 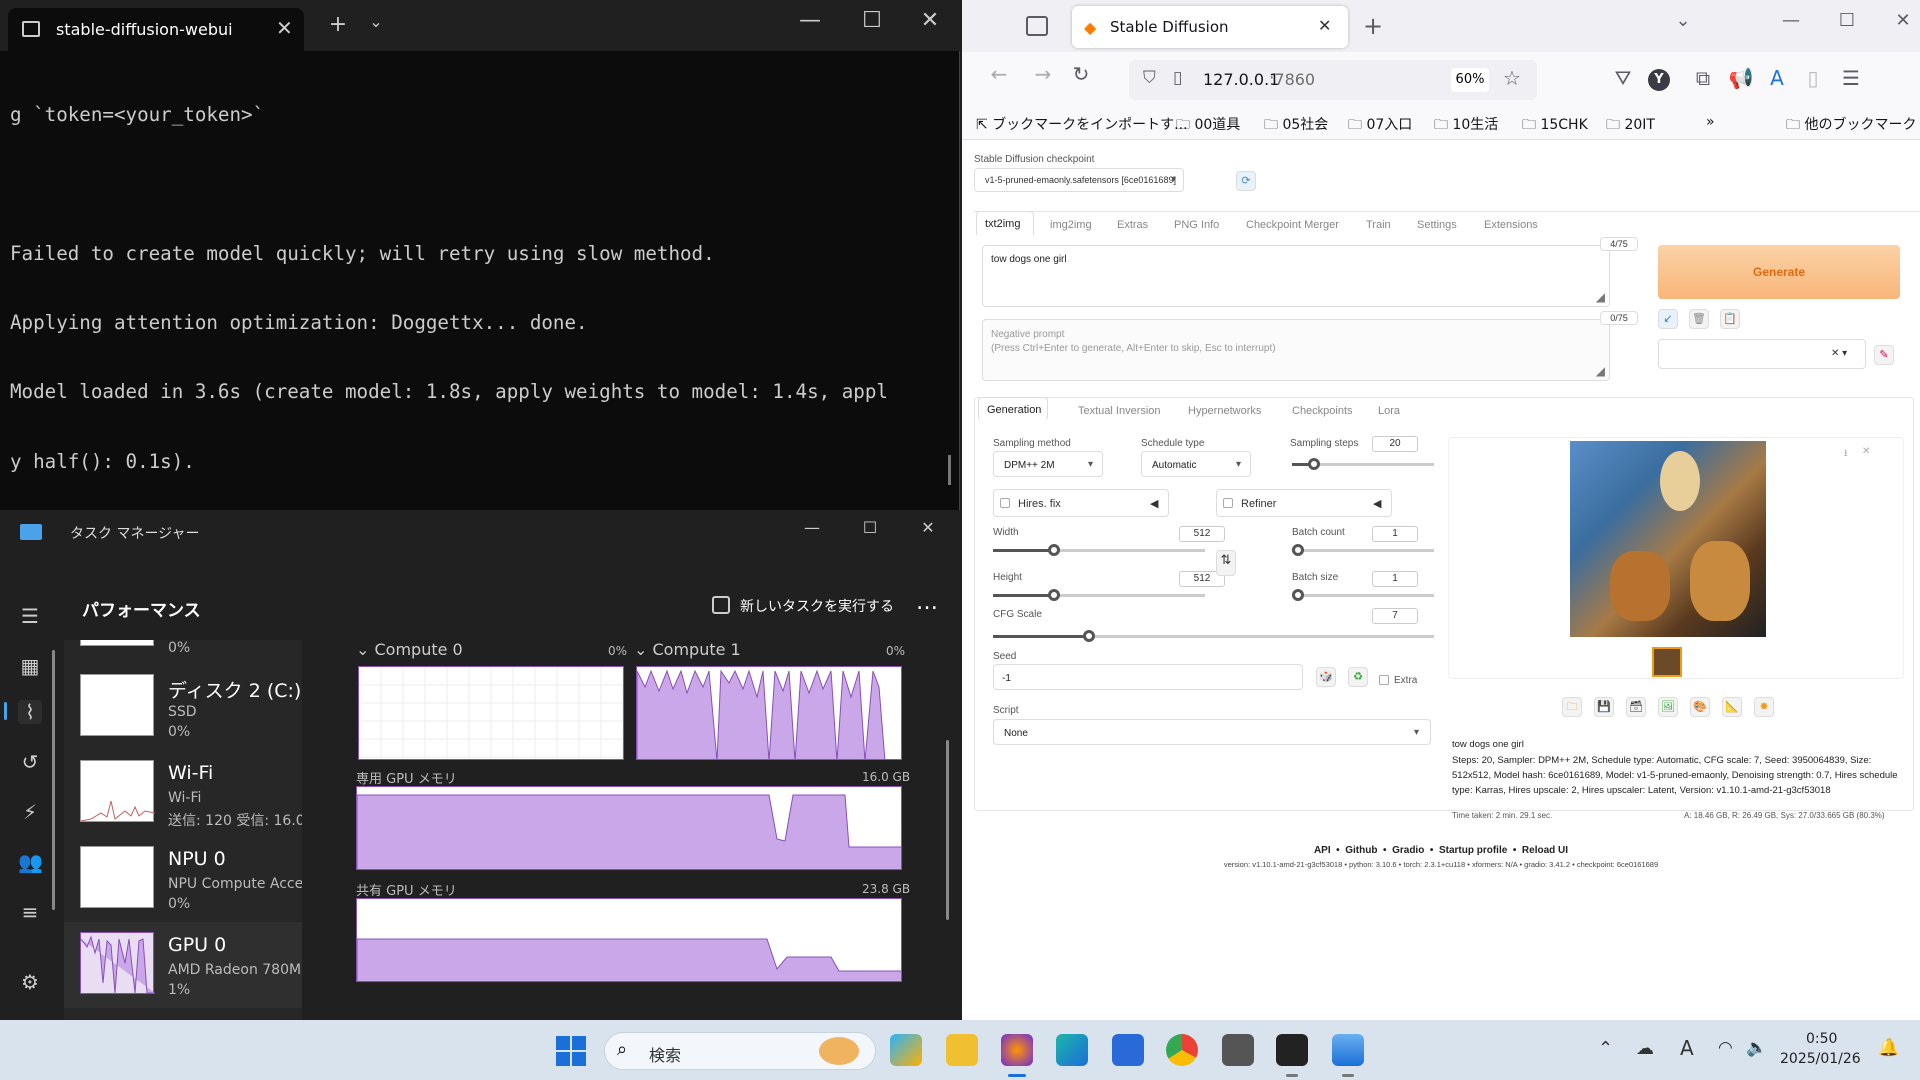 I want to click on tab-overview-icon, so click(x=1037, y=26).